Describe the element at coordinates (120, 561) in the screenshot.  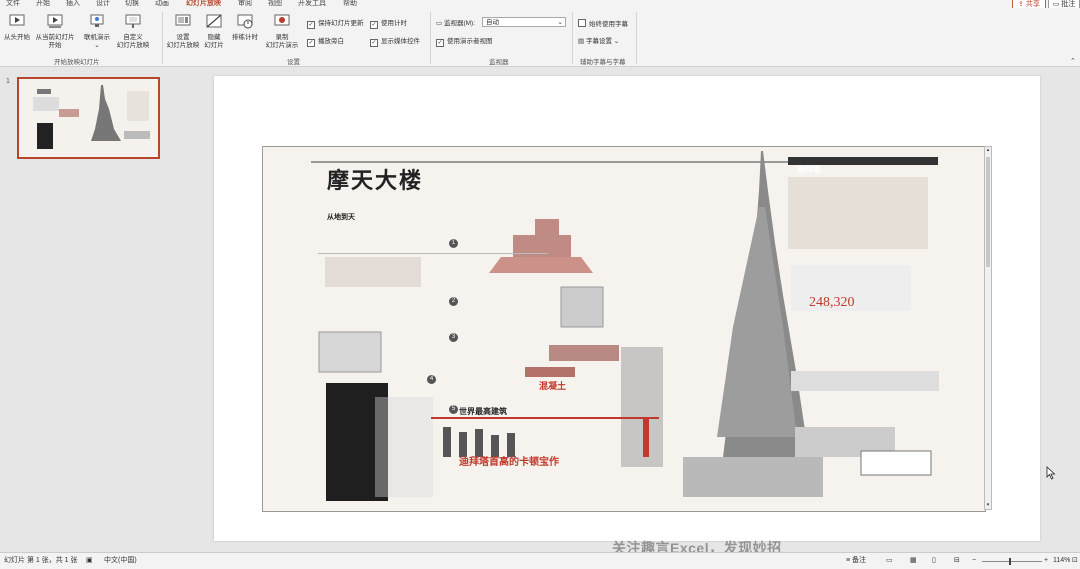
I see `language-status: 中文(中国)` at that location.